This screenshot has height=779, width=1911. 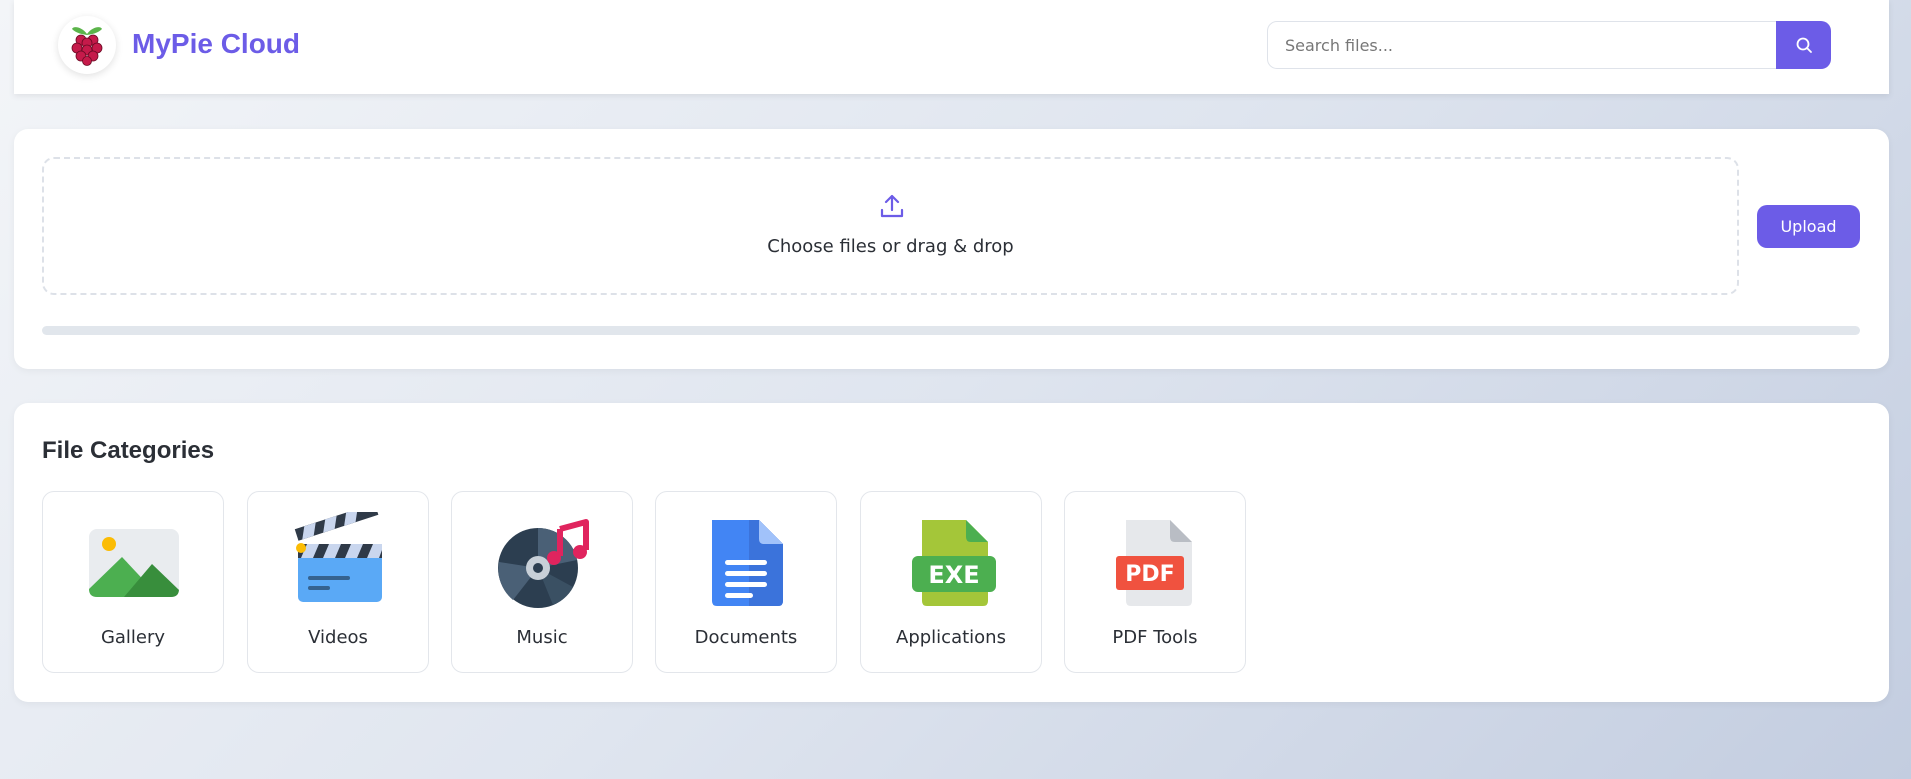 What do you see at coordinates (1149, 574) in the screenshot?
I see `pdf-badge-text: PDF` at bounding box center [1149, 574].